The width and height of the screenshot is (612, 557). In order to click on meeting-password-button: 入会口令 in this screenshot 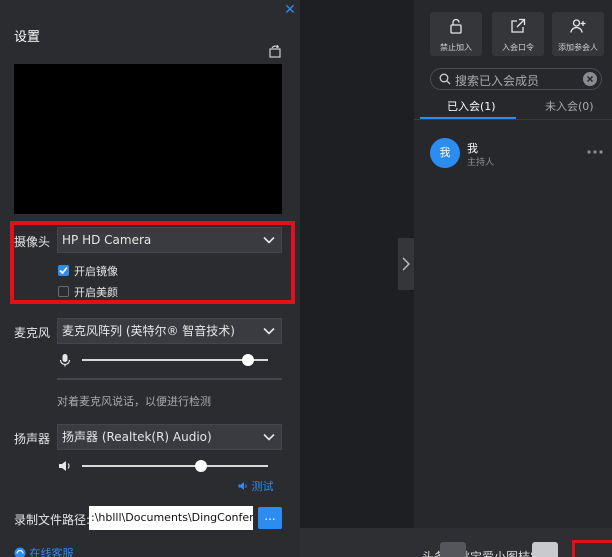, I will do `click(518, 34)`.